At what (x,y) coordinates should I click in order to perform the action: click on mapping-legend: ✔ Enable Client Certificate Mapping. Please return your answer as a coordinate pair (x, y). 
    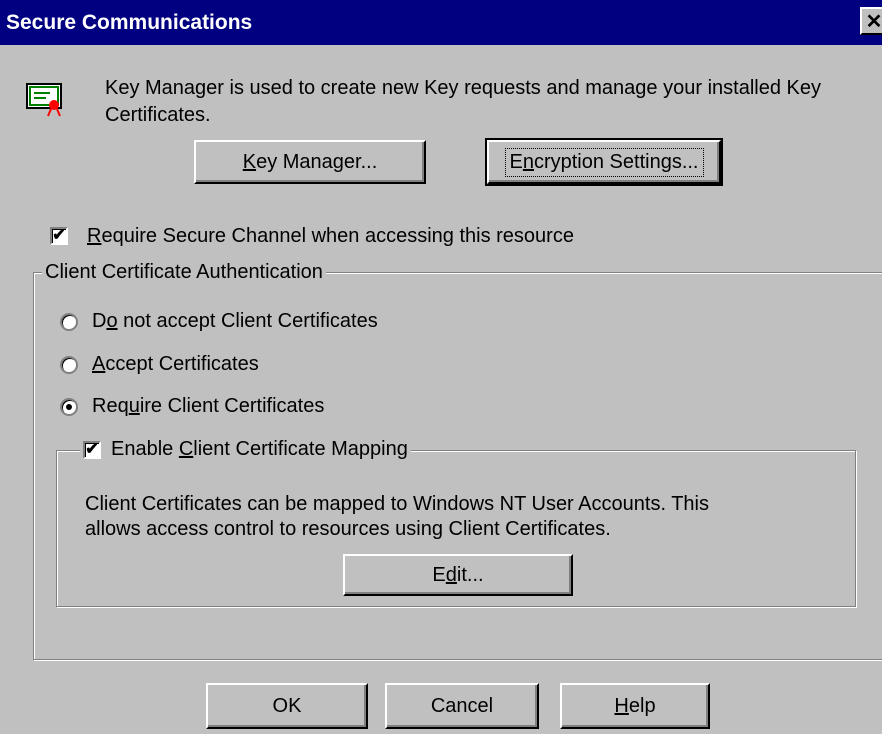
    Looking at the image, I should click on (245, 449).